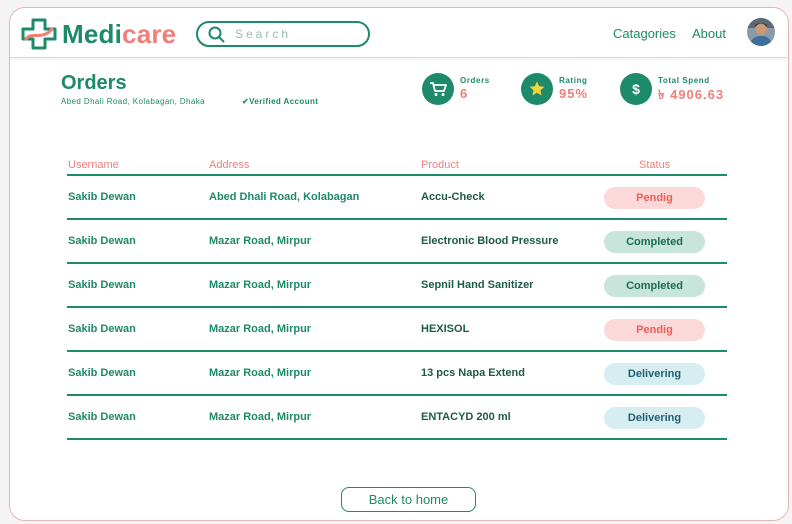 This screenshot has width=792, height=524. I want to click on column-header-username: Username, so click(93, 165).